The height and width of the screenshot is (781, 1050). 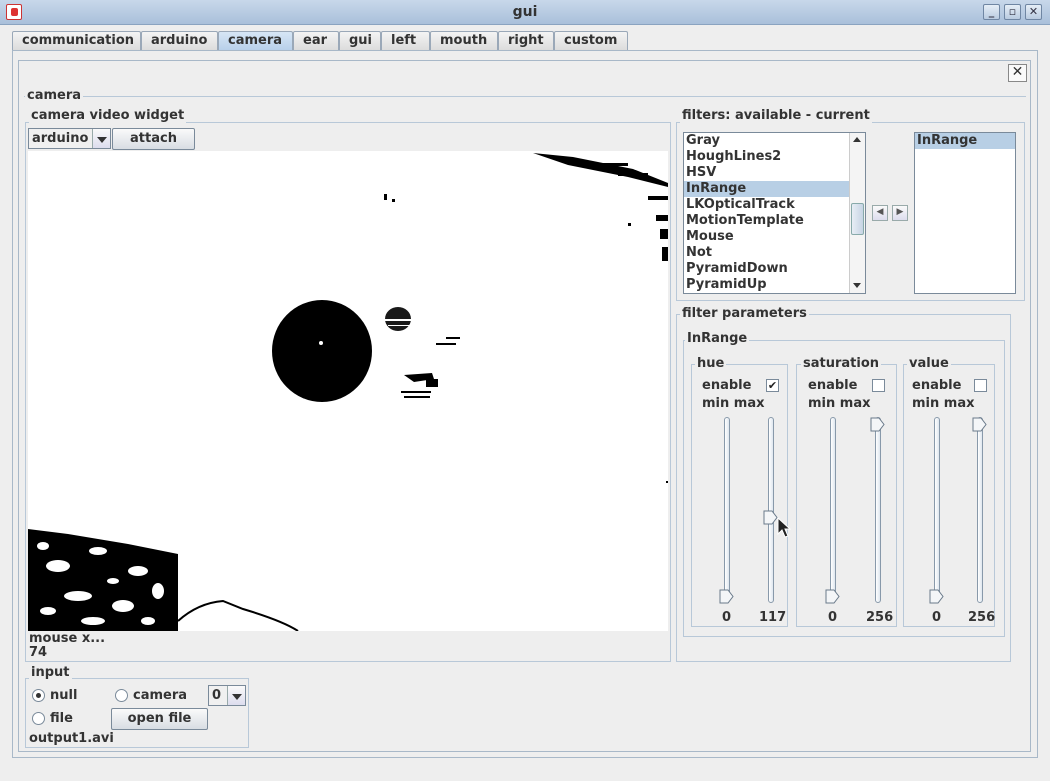 I want to click on video-widget-title: camera video widget, so click(x=108, y=115).